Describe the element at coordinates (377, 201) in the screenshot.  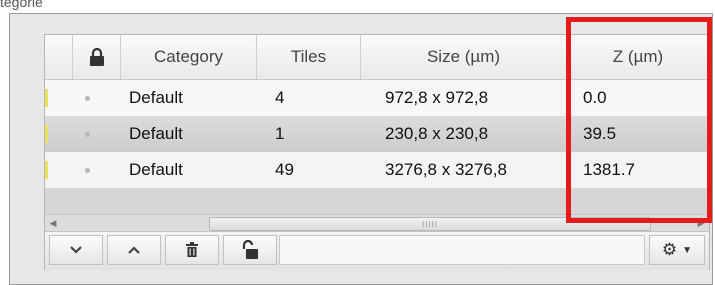
I see `table-empty-area` at that location.